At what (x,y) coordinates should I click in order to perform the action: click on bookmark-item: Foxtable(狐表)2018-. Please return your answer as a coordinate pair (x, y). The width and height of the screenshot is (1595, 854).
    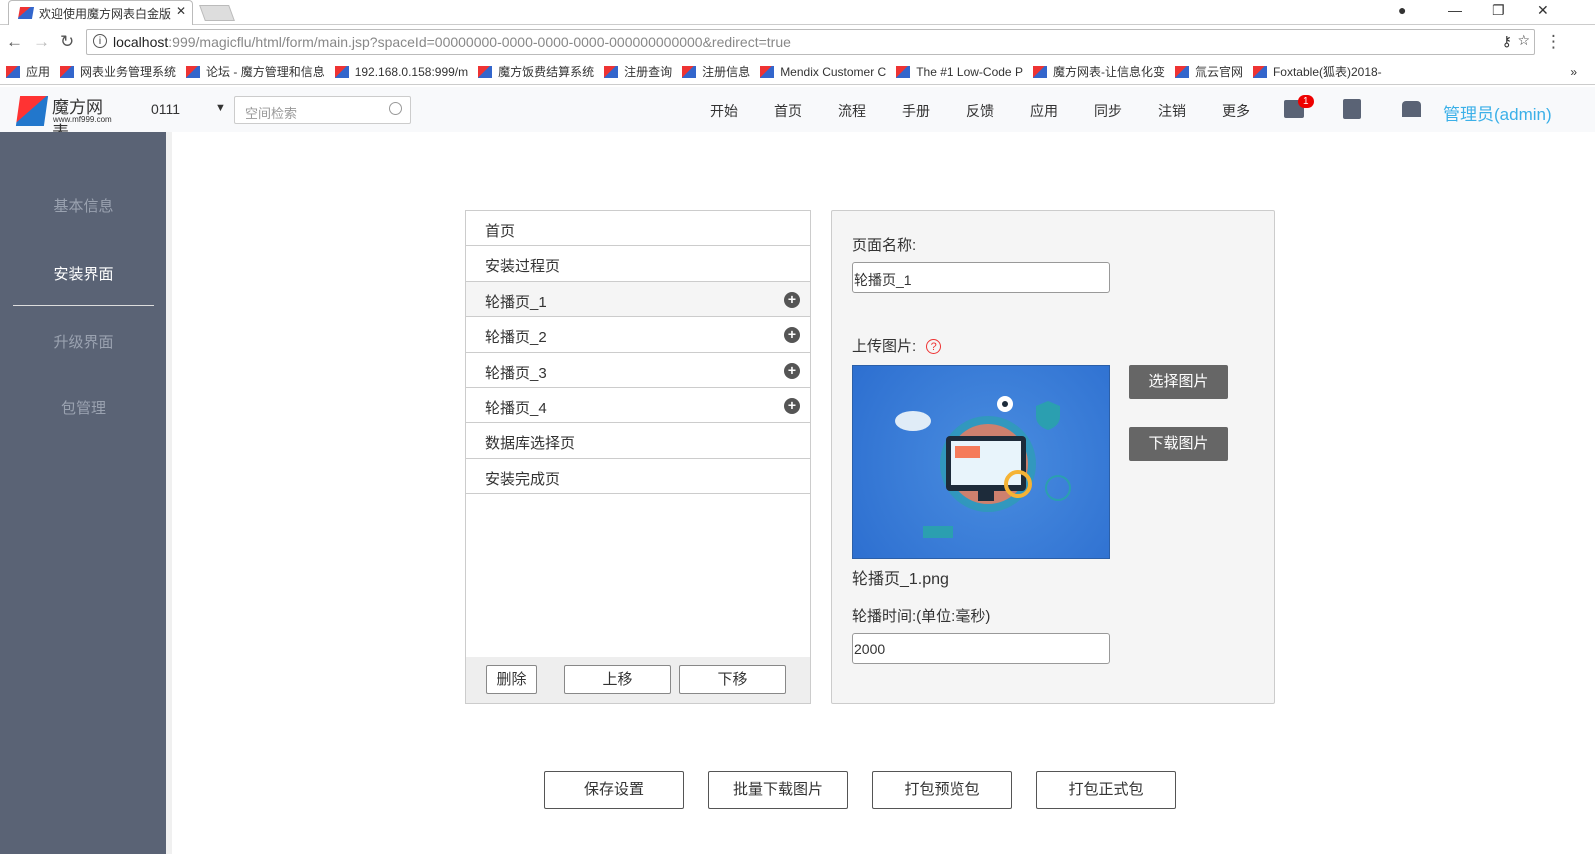
    Looking at the image, I should click on (1317, 71).